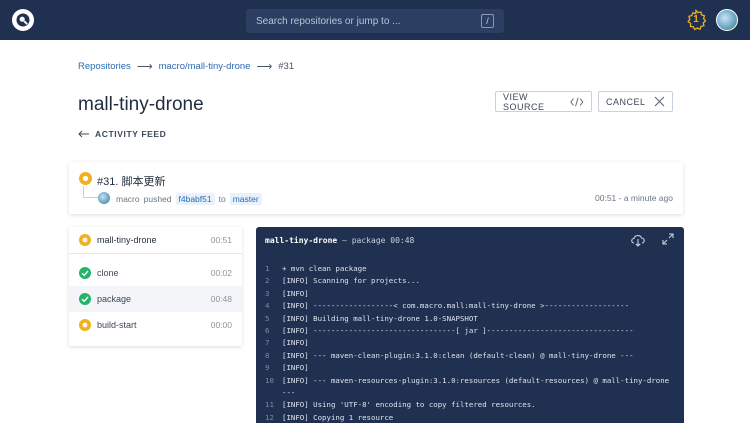  I want to click on stage-header-name: mall-tiny-drone, so click(127, 240).